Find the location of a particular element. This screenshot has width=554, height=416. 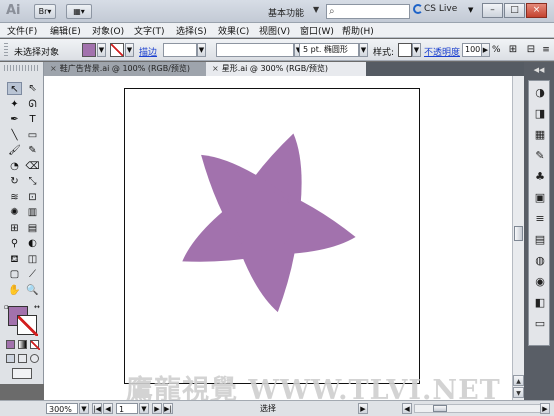

search-input: ⌕ is located at coordinates (368, 11).